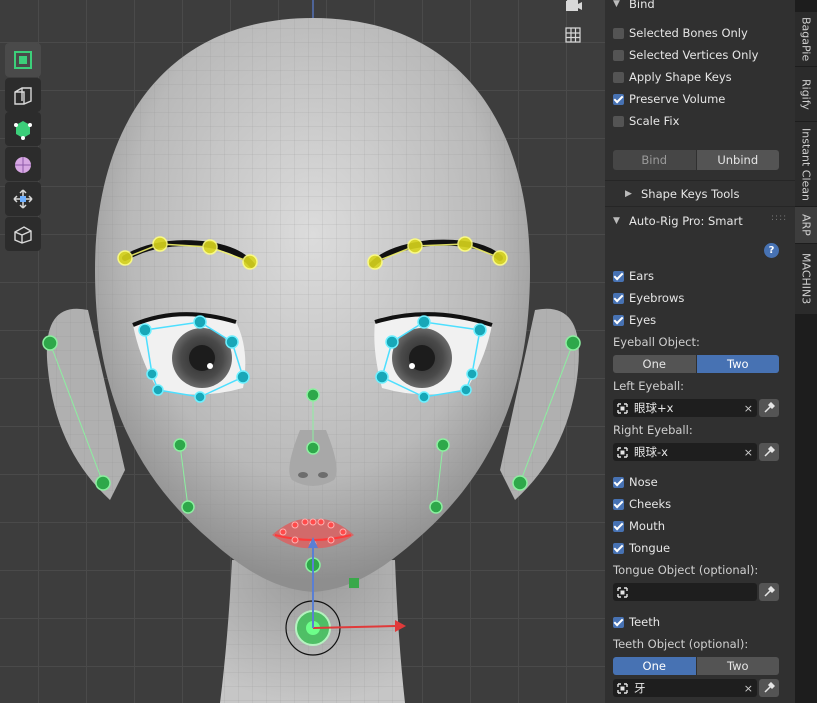 The image size is (817, 703). I want to click on teeth-object-field: 牙 ×, so click(696, 688).